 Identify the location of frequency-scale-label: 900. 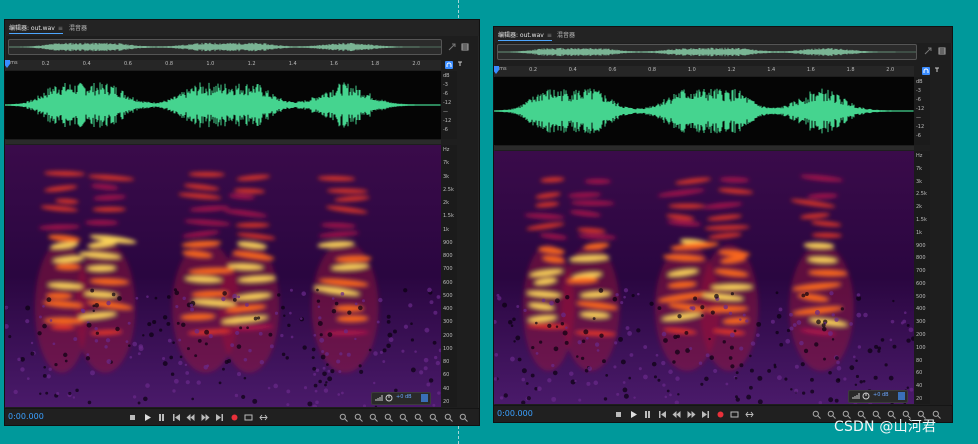
(448, 242).